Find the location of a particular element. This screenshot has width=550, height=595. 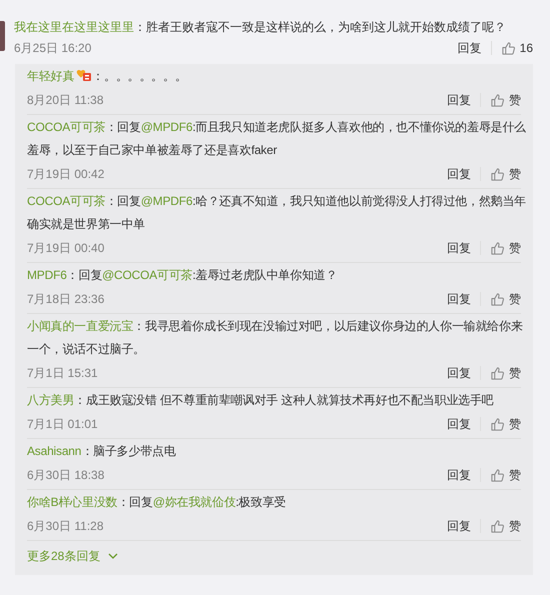

reply-text: 你啥B样心里没数：回复@妳在我就佡伎:极致享受 is located at coordinates (157, 502).